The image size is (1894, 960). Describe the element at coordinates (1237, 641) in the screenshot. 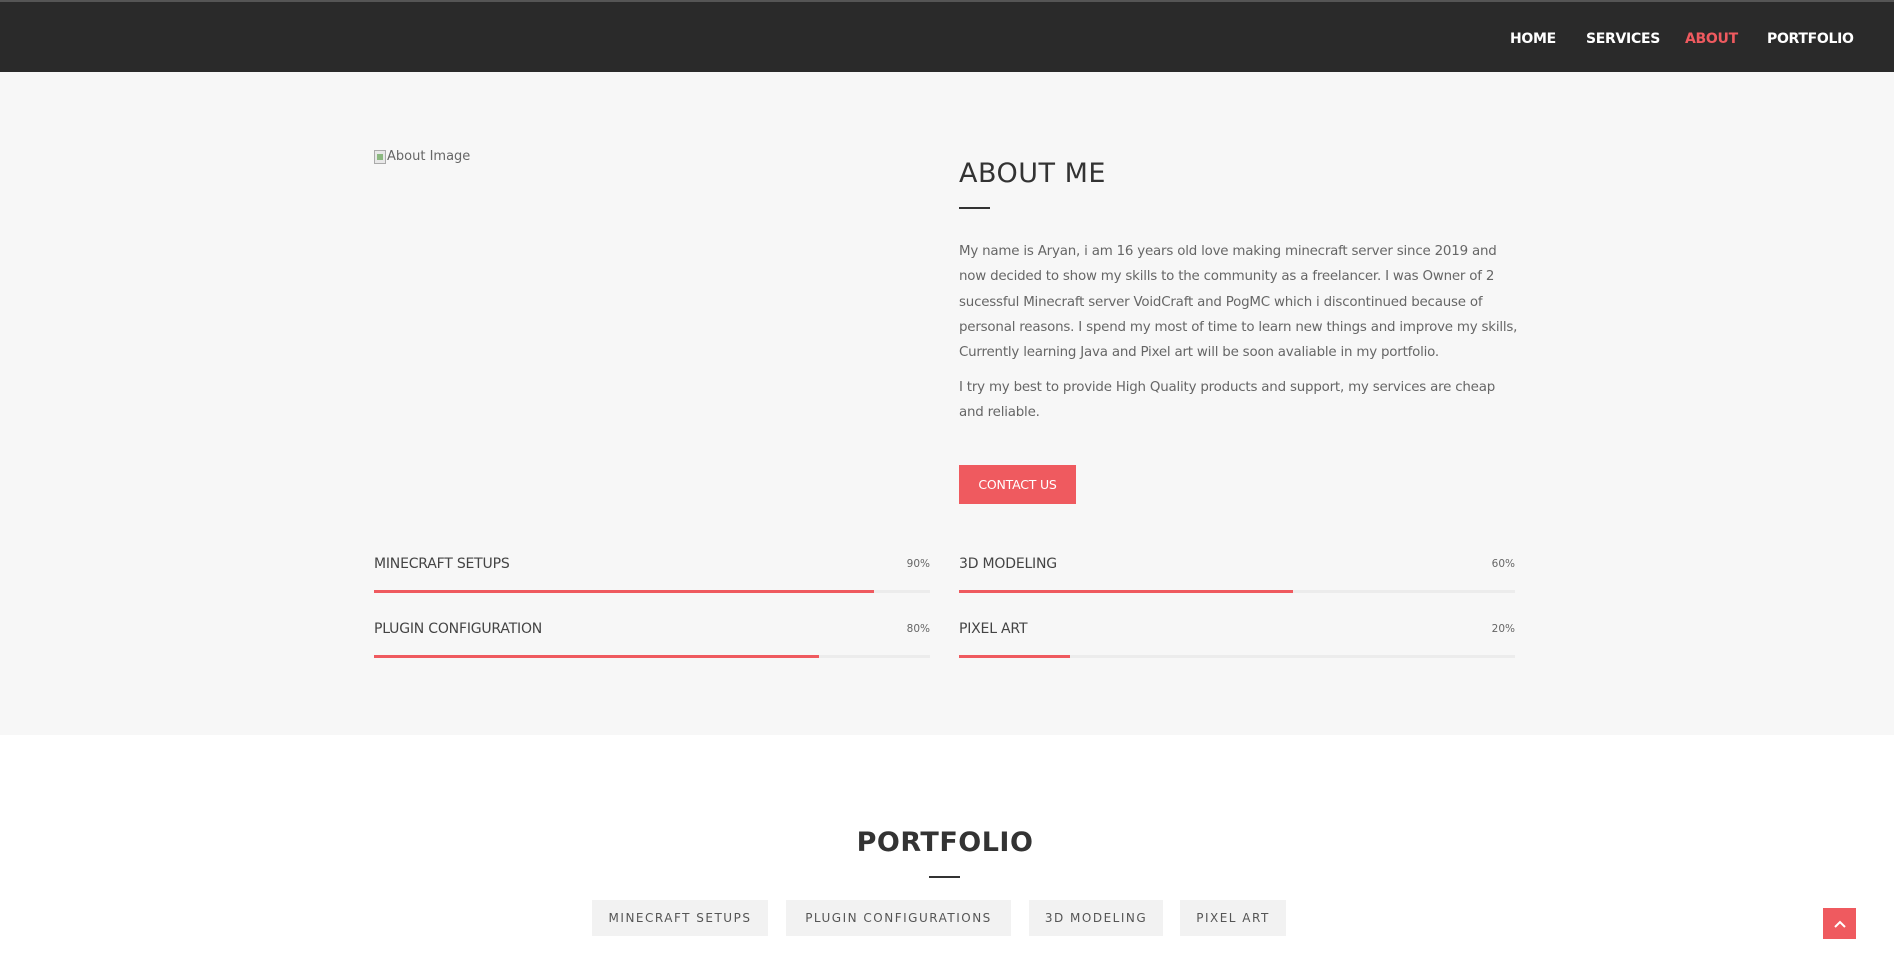

I see `skill-pixel-art: PIXEL ART 20%` at that location.